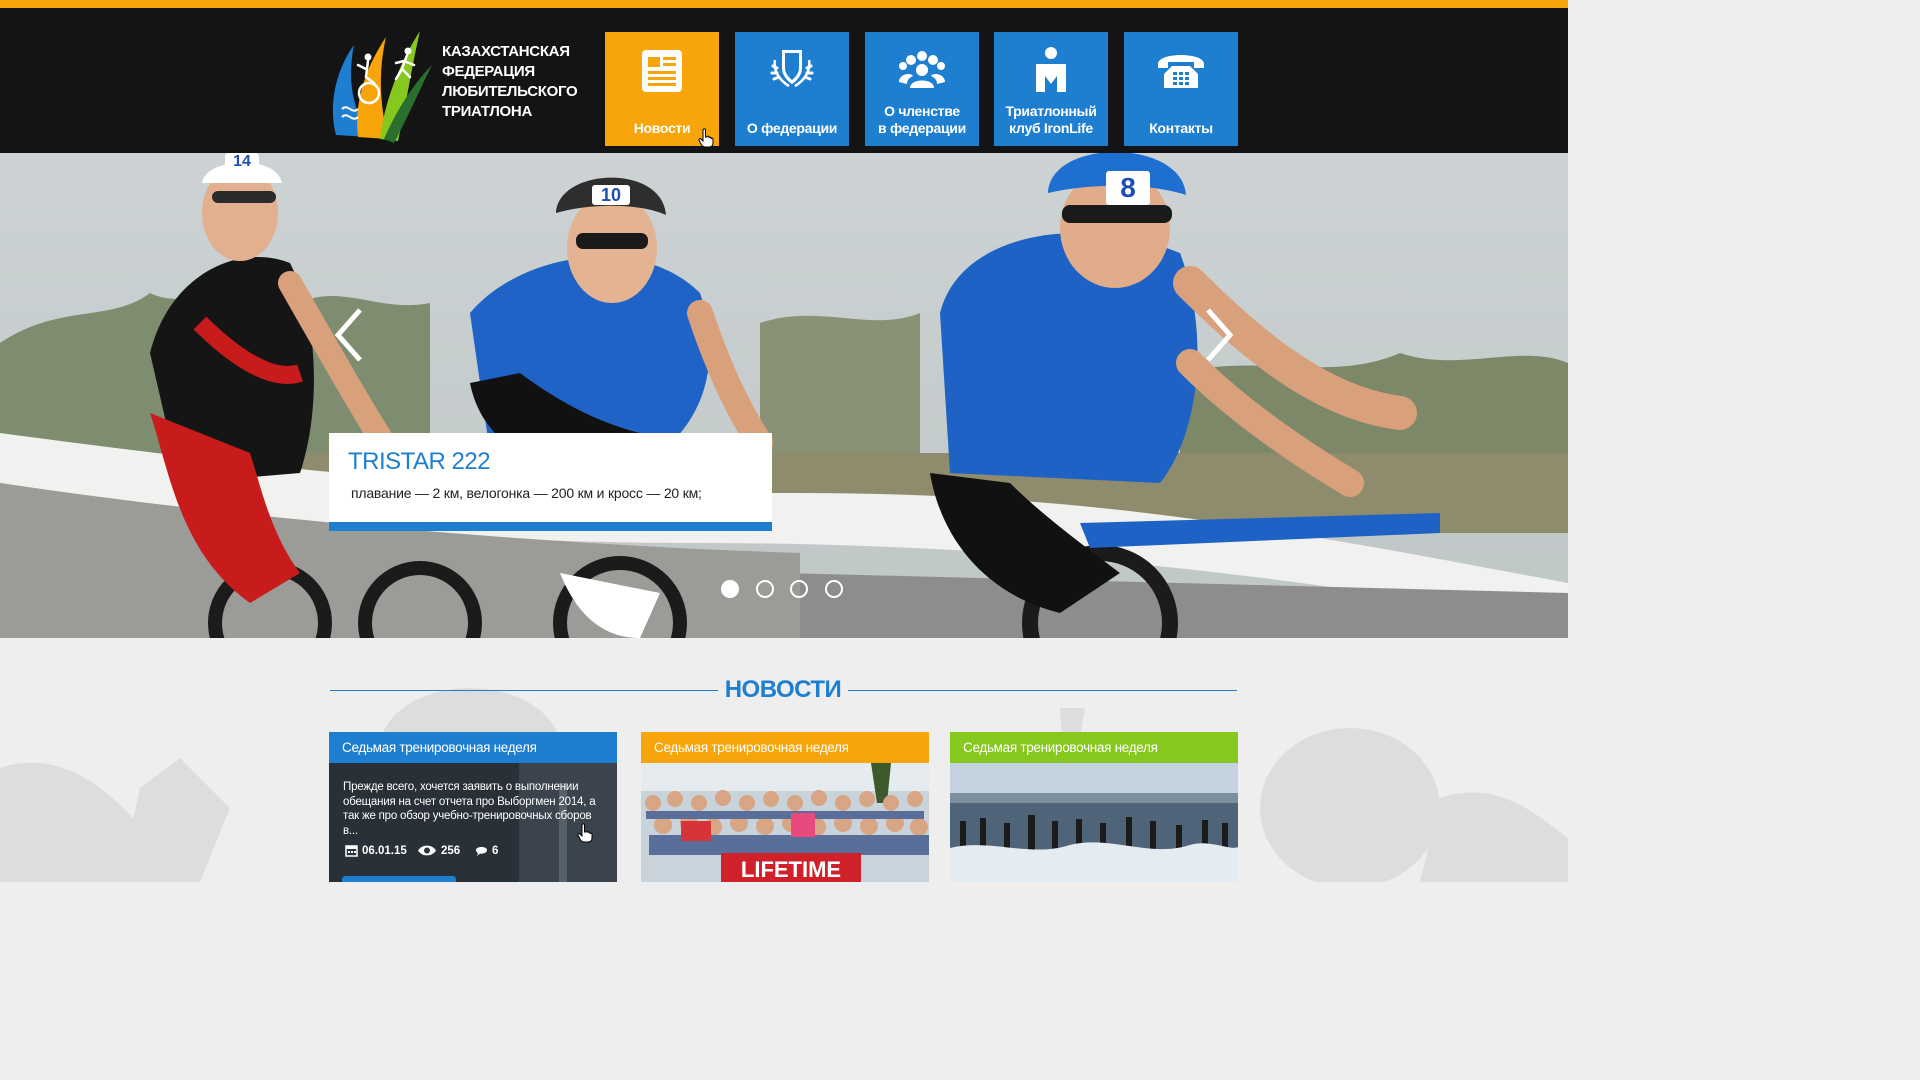  I want to click on news-card-comments: 6, so click(486, 851).